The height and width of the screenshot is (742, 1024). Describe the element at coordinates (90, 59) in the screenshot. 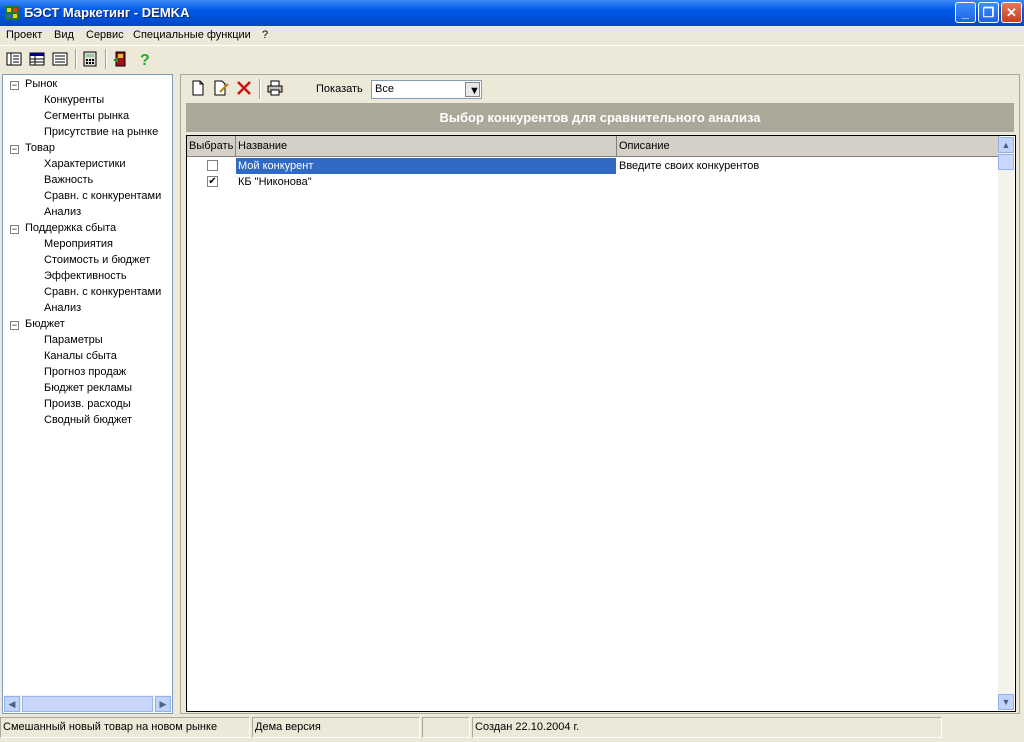

I see `calculator-icon` at that location.